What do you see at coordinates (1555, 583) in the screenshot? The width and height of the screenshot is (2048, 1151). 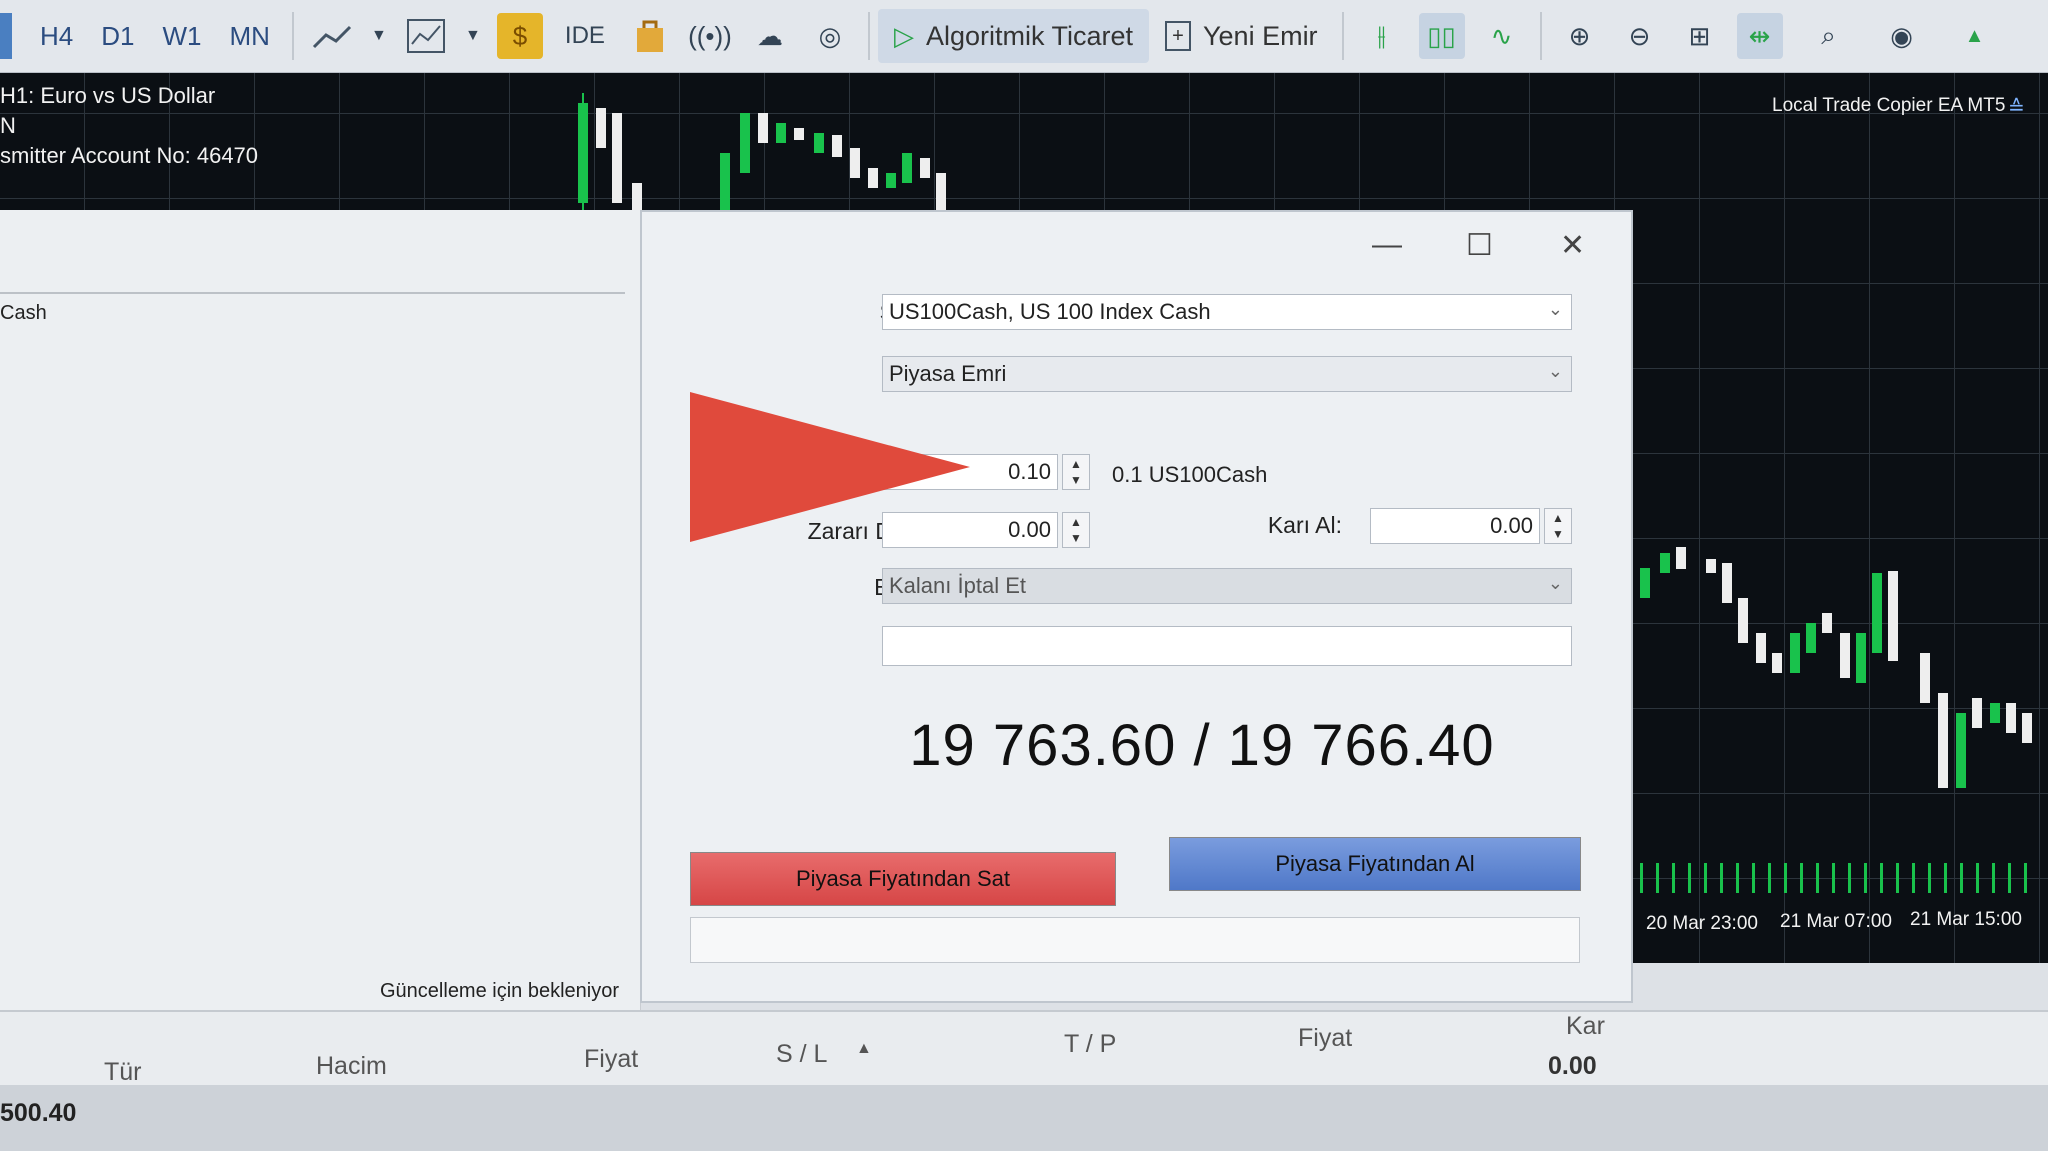 I see `chevron-down-icon: ⌄` at bounding box center [1555, 583].